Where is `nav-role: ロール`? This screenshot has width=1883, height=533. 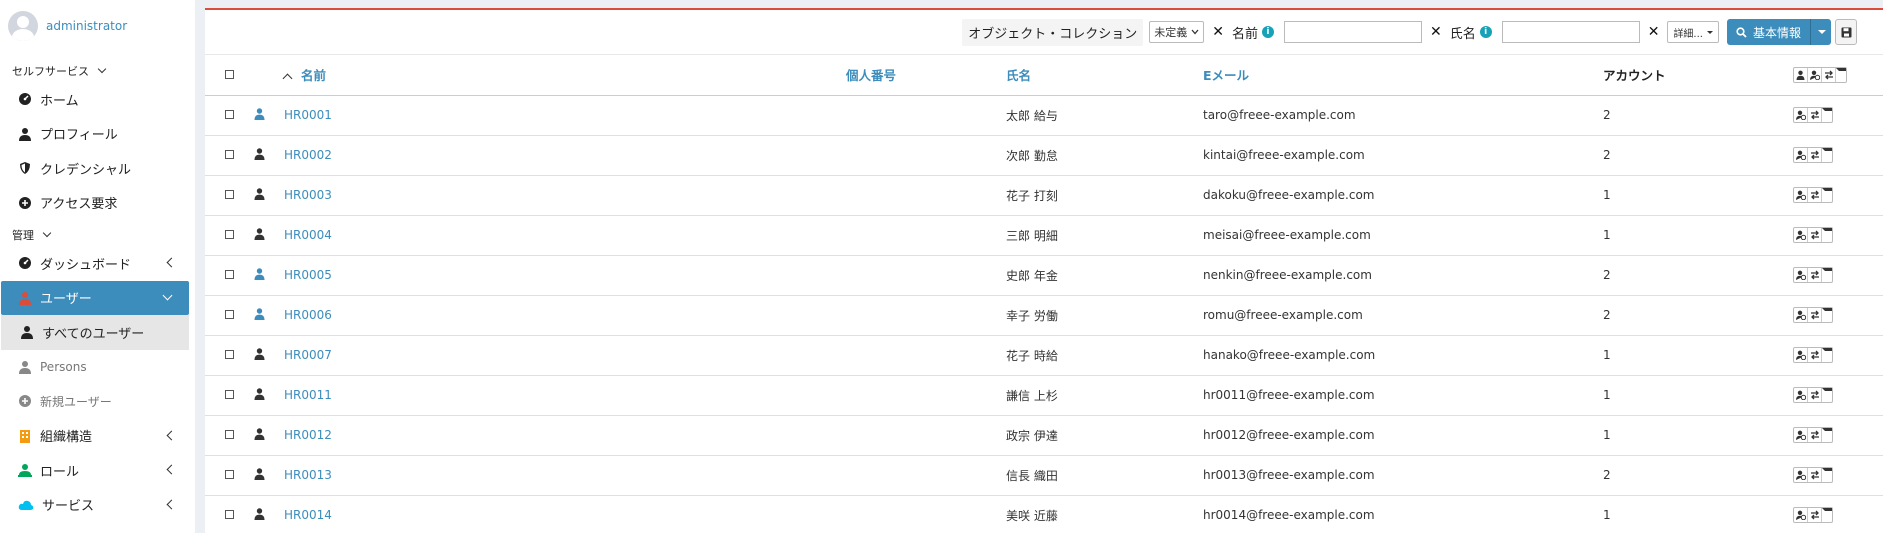
nav-role: ロール is located at coordinates (97, 470).